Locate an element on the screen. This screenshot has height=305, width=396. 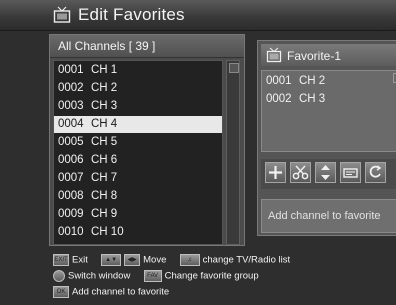
page-title: Edit Favorites is located at coordinates (131, 14).